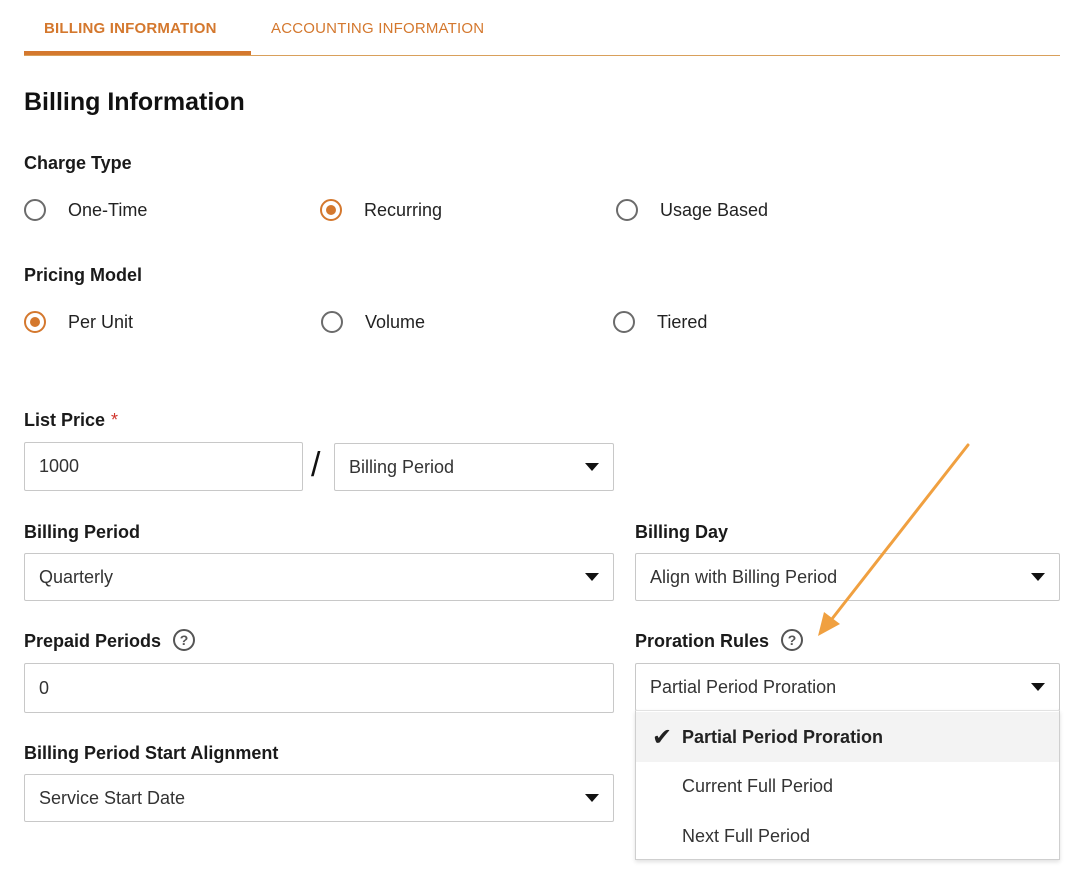  Describe the element at coordinates (758, 785) in the screenshot. I see `option-label: Current Full Period` at that location.